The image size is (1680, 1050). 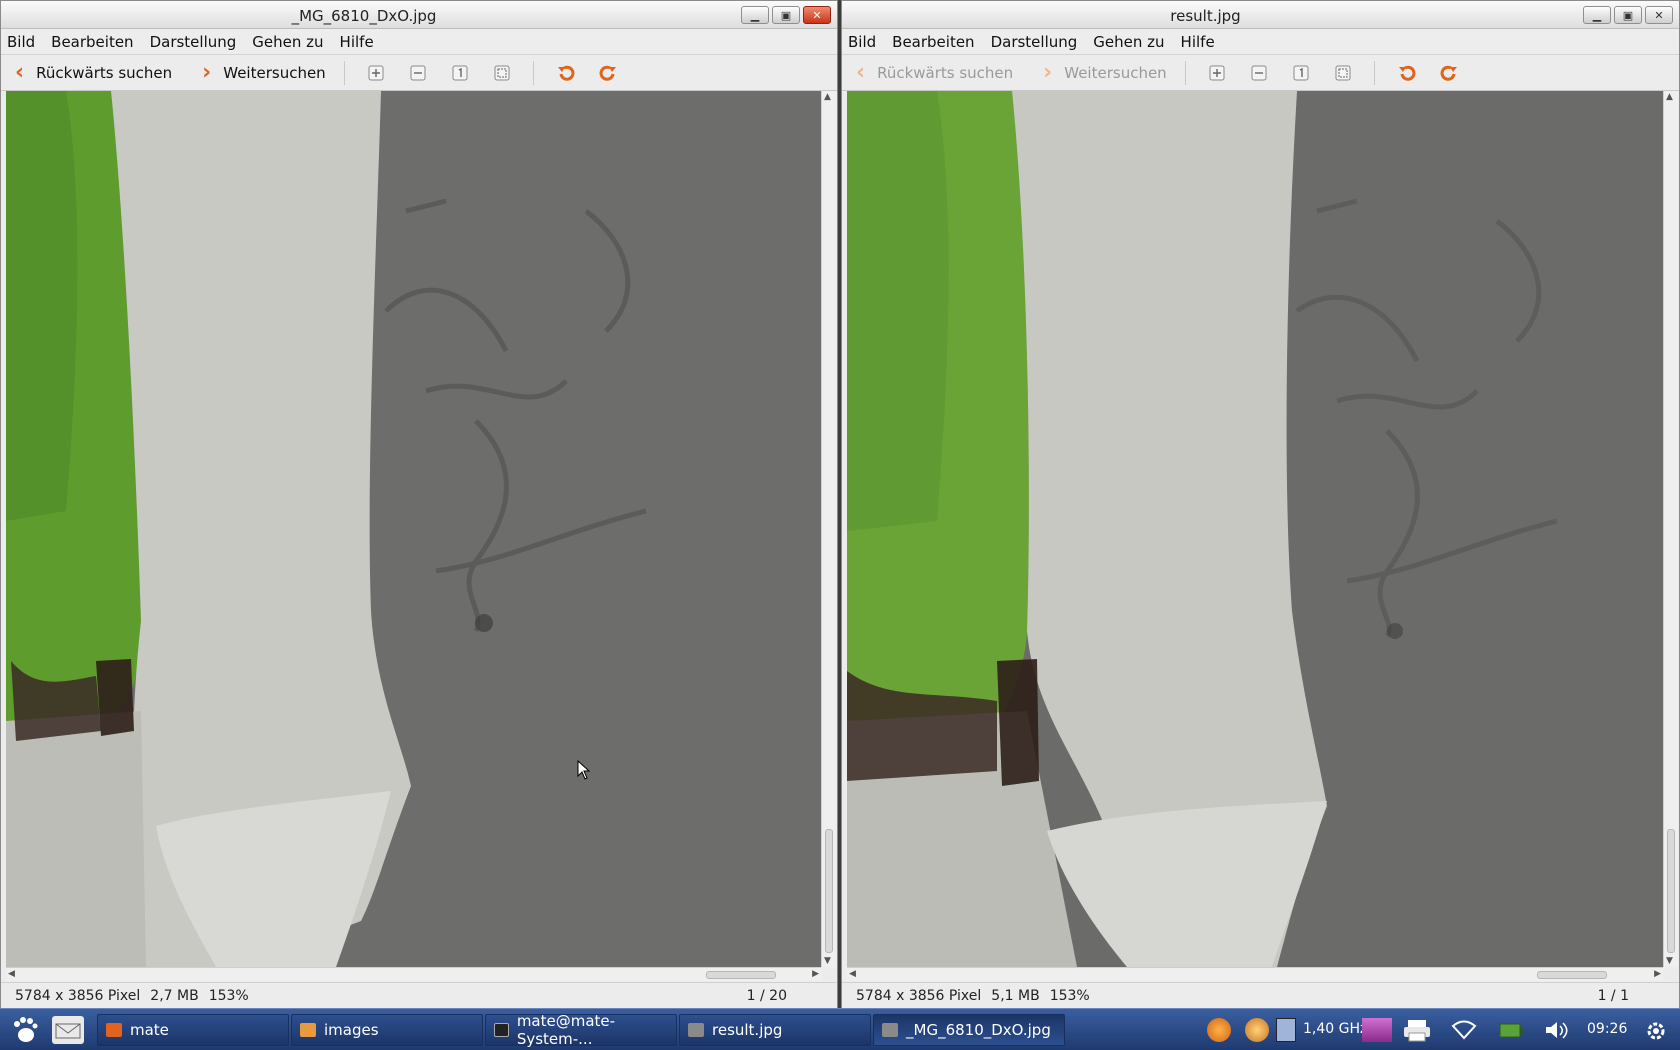 I want to click on taskbar-item-result: result.jpg, so click(x=775, y=1030).